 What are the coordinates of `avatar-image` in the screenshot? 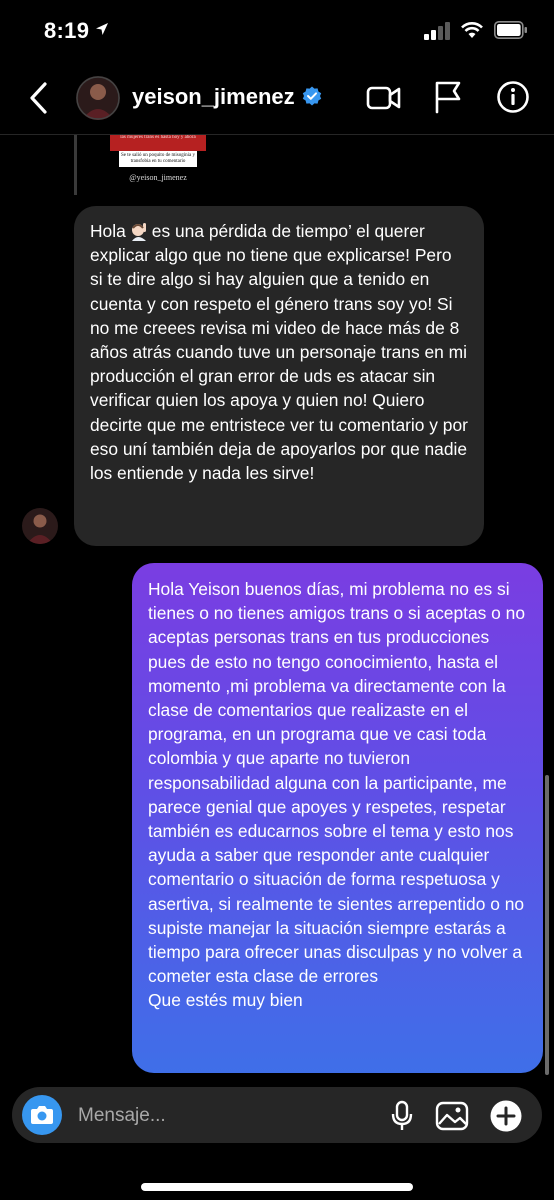 It's located at (98, 98).